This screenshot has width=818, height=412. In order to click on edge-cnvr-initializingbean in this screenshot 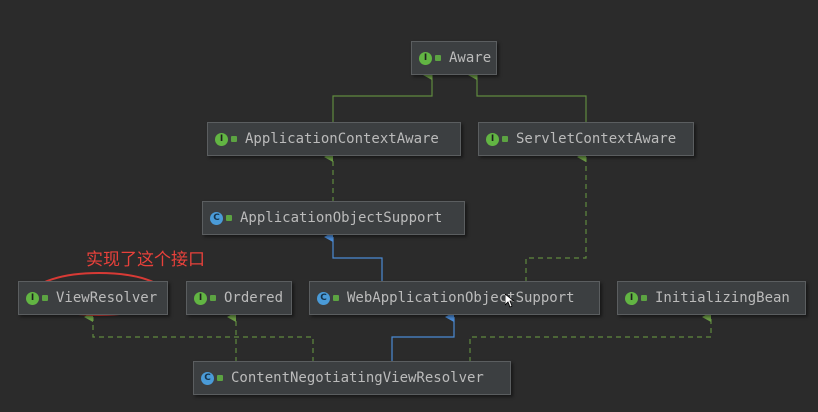, I will do `click(590, 337)`.